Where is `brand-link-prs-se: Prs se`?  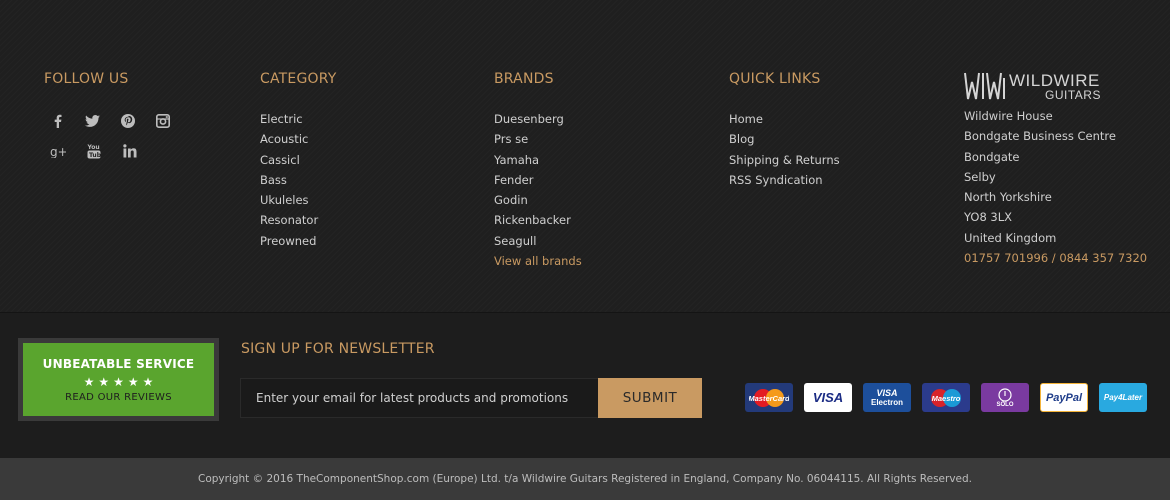 brand-link-prs-se: Prs se is located at coordinates (538, 139).